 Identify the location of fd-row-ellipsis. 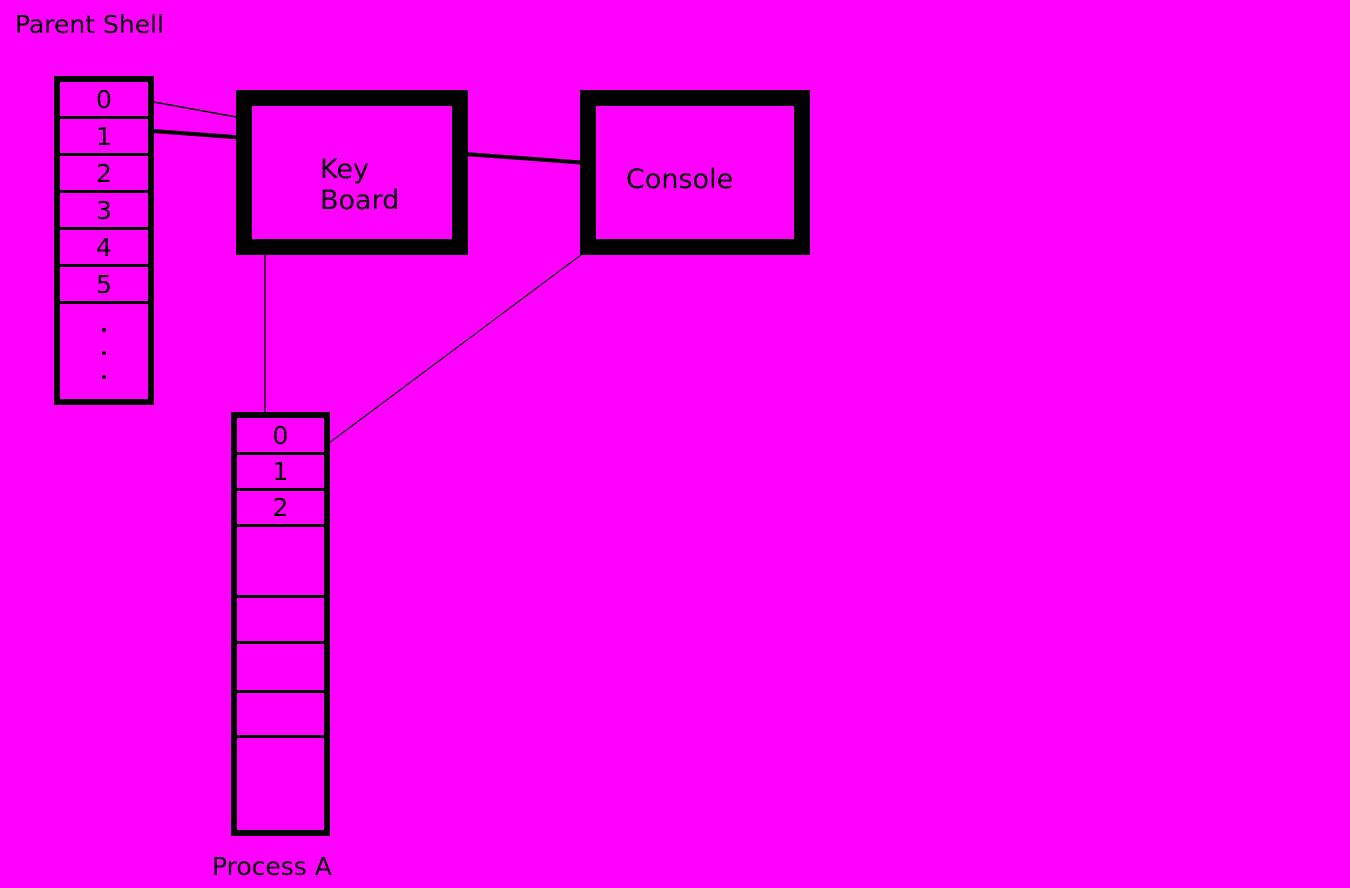
(104, 351).